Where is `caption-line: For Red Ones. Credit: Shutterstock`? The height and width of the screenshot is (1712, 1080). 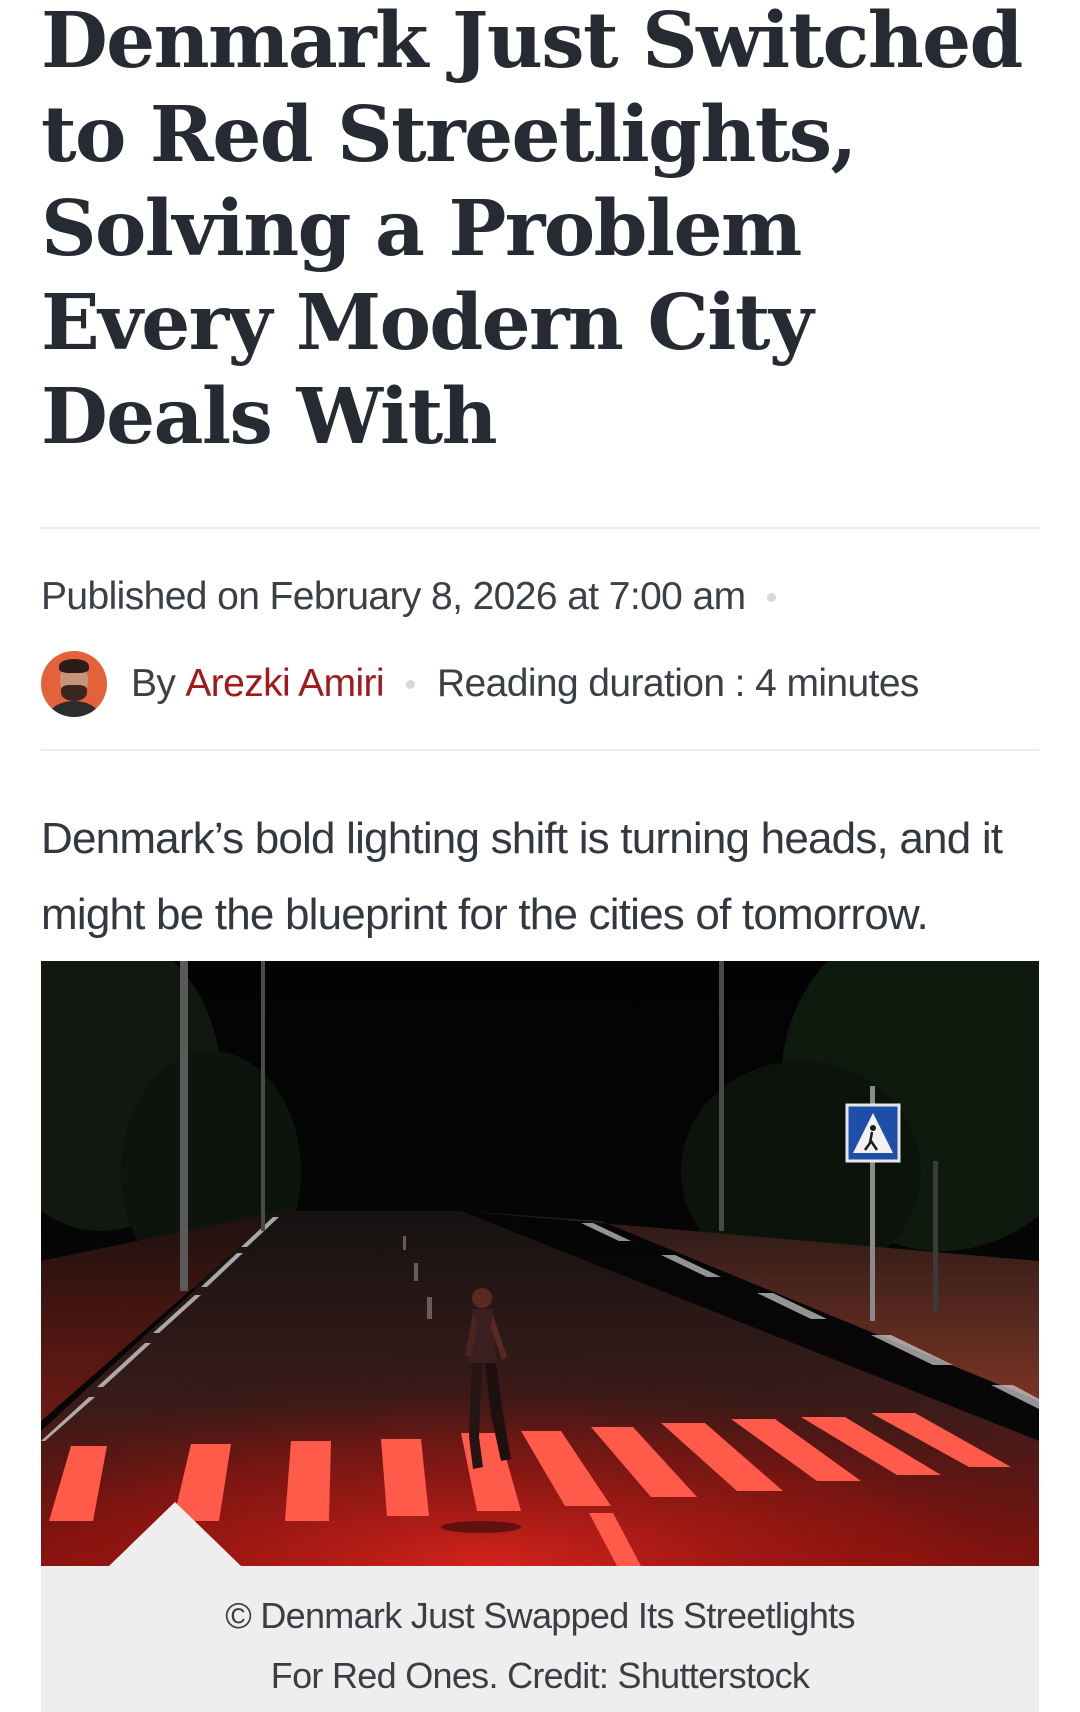 caption-line: For Red Ones. Credit: Shutterstock is located at coordinates (540, 1675).